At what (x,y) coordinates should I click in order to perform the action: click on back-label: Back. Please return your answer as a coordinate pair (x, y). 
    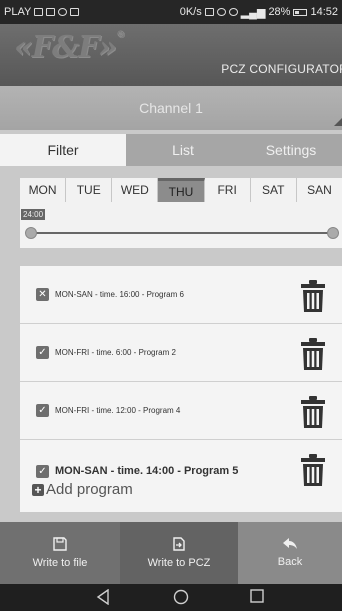
    Looking at the image, I should click on (290, 562).